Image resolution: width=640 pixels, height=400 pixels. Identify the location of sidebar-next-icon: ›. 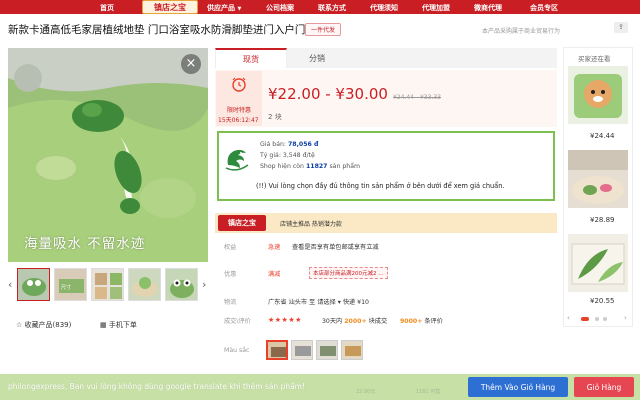
(625, 318).